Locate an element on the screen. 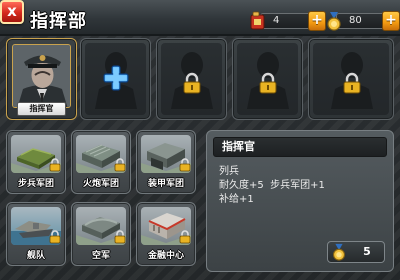  header-bar: x 指挥部 4 + 80 + is located at coordinates (200, 18).